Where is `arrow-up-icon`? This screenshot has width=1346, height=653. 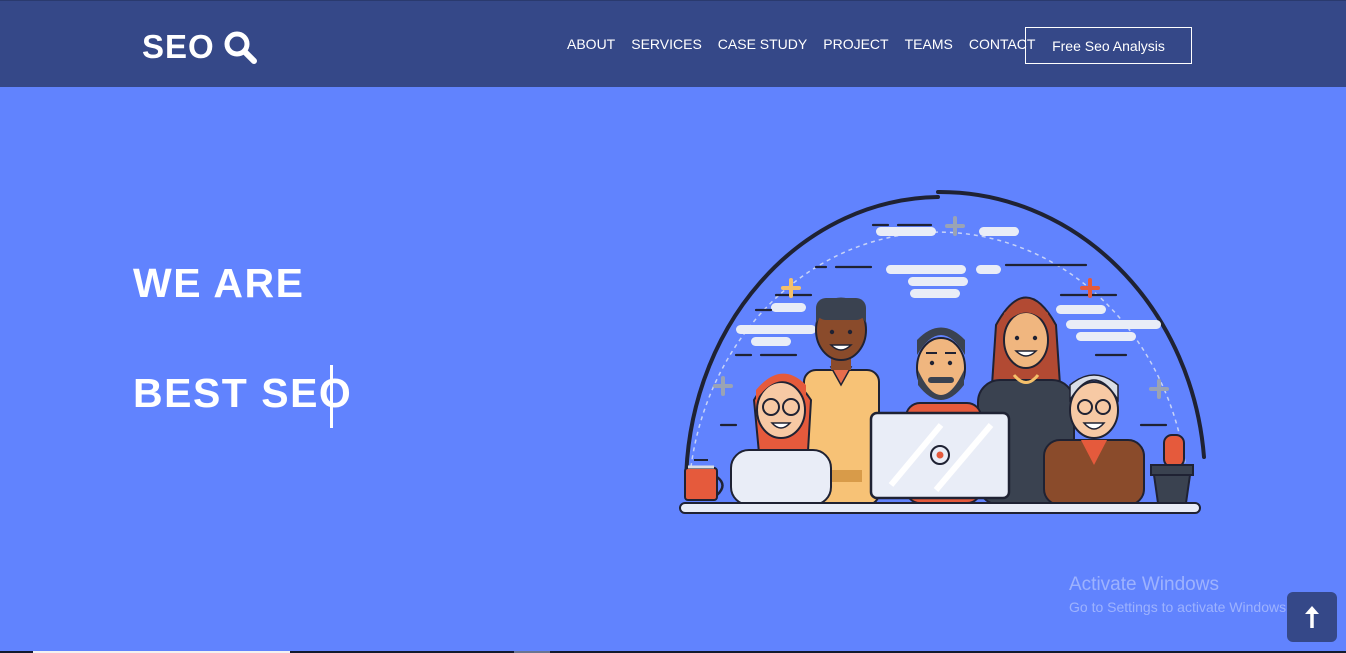 arrow-up-icon is located at coordinates (1312, 617).